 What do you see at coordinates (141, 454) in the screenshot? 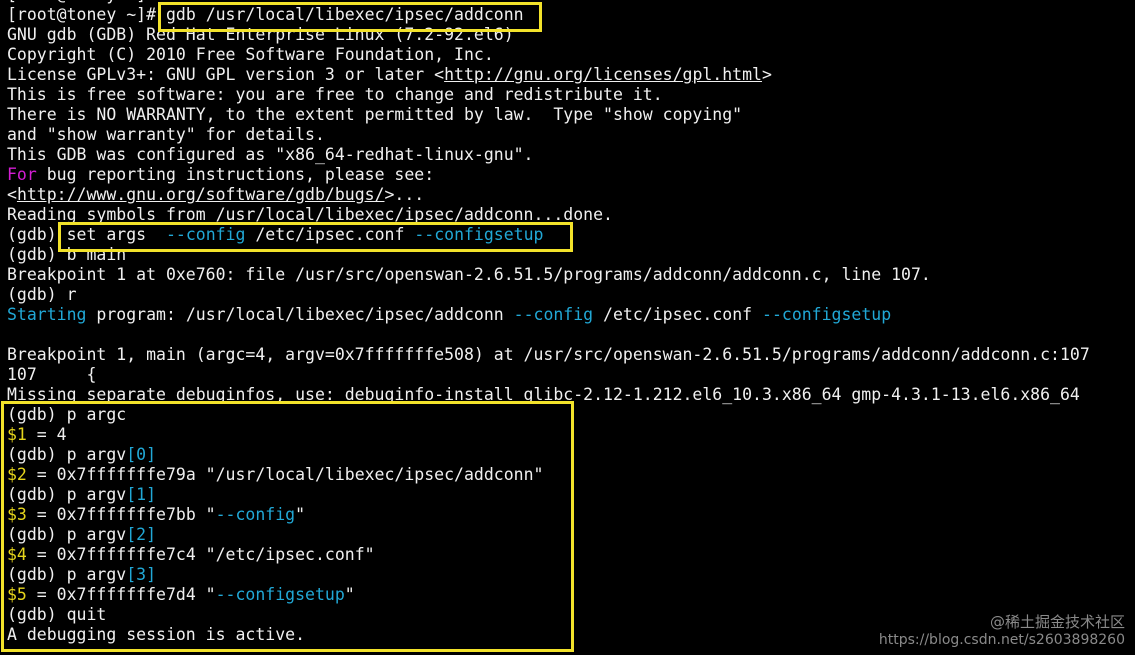
I see `terminal-text-segment: [0]` at bounding box center [141, 454].